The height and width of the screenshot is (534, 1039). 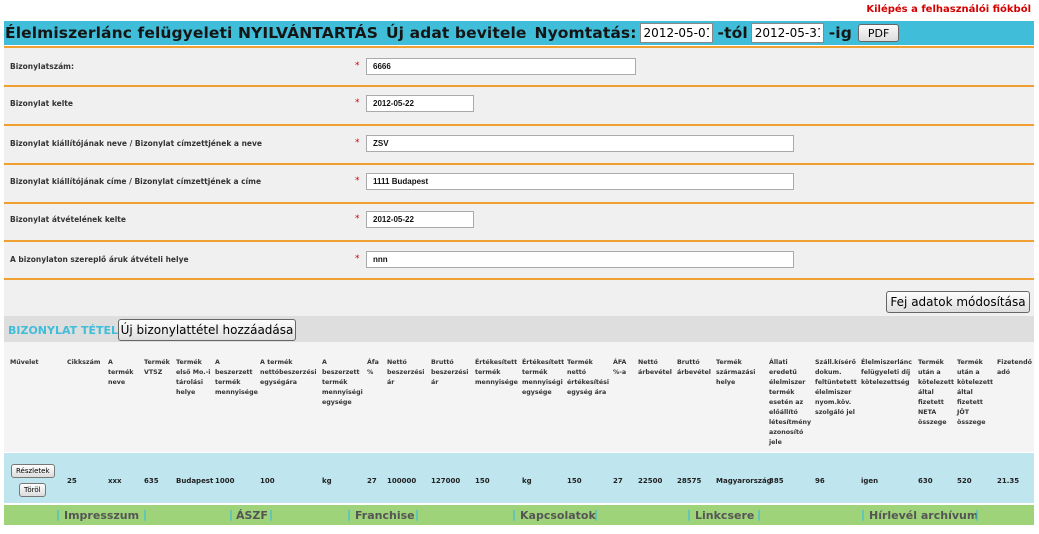 What do you see at coordinates (446, 481) in the screenshot?
I see `table-cell: 127000` at bounding box center [446, 481].